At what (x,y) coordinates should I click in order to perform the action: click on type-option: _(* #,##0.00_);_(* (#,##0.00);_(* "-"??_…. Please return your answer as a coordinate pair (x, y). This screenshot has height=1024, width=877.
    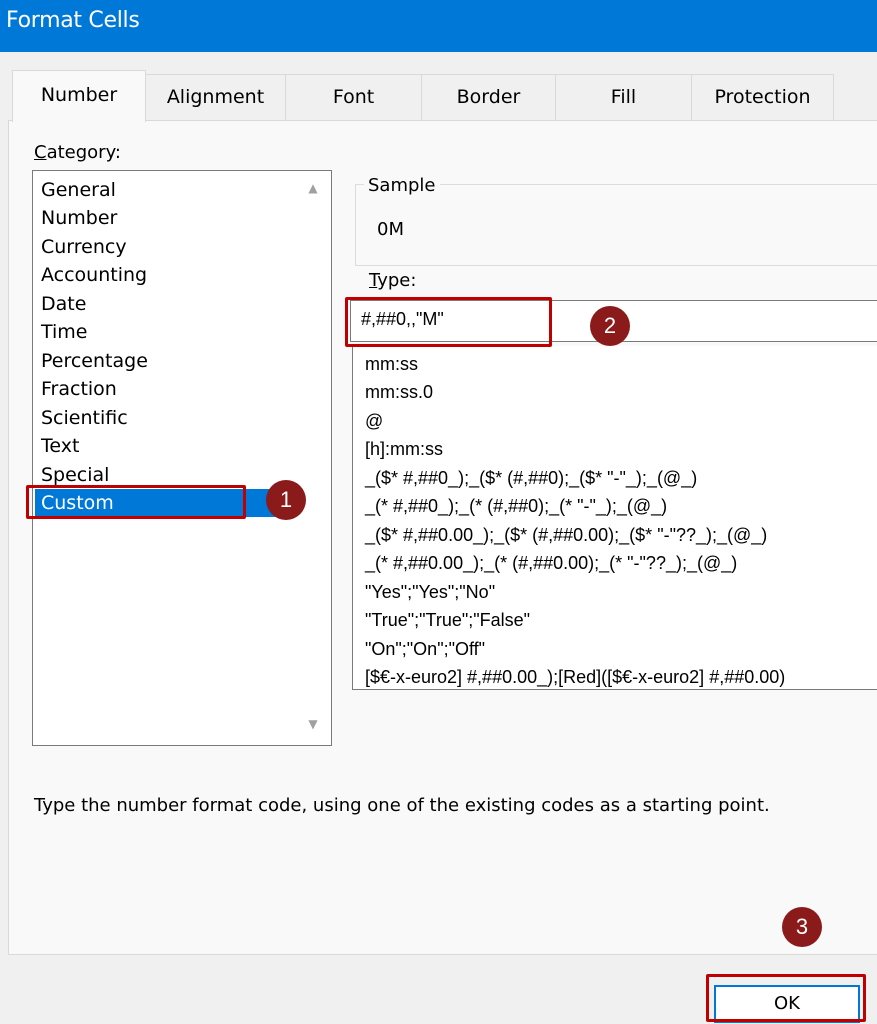
    Looking at the image, I should click on (551, 563).